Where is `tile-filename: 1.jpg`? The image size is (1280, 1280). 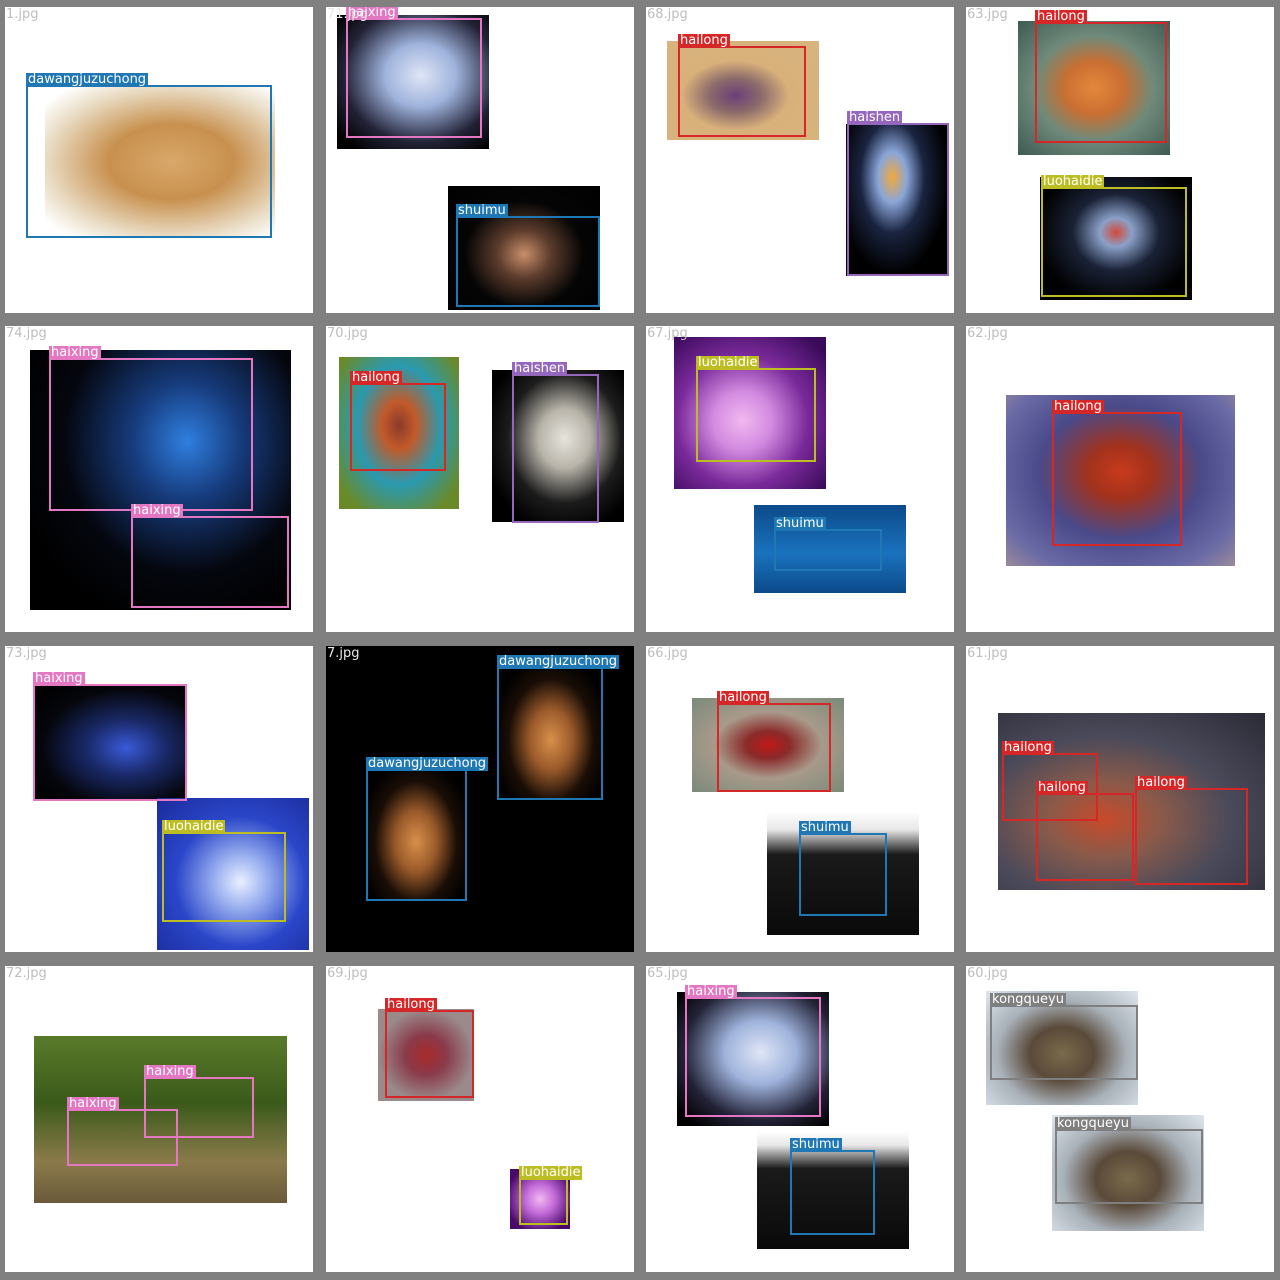
tile-filename: 1.jpg is located at coordinates (22, 14).